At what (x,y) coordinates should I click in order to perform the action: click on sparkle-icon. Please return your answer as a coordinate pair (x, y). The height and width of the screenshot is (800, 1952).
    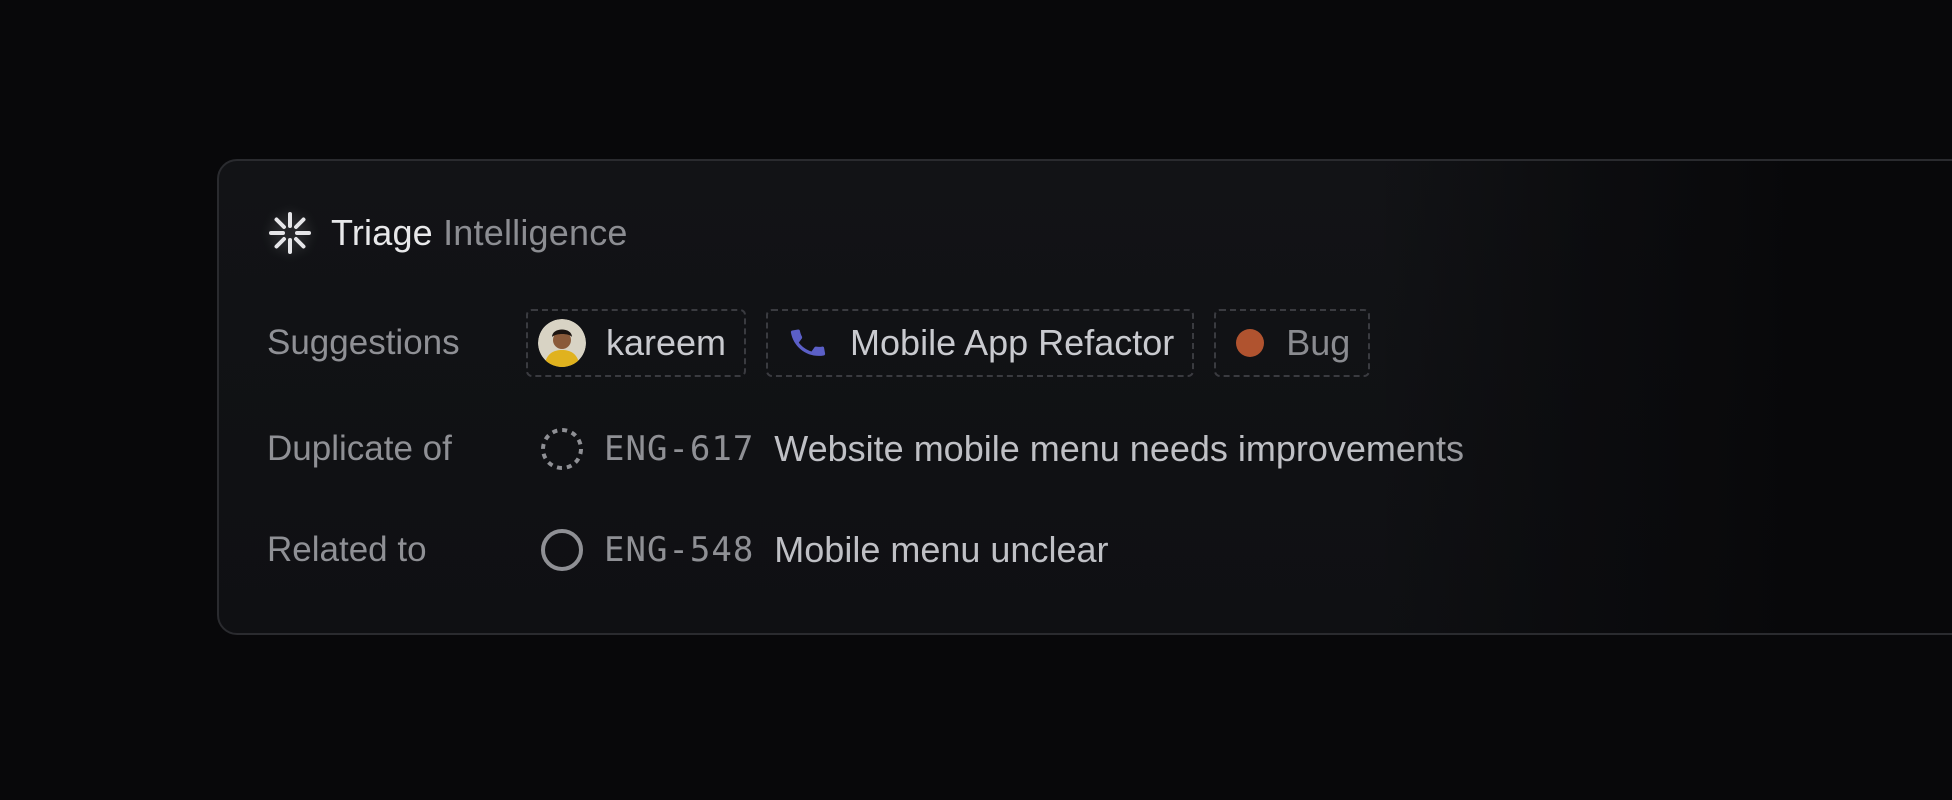
    Looking at the image, I should click on (290, 233).